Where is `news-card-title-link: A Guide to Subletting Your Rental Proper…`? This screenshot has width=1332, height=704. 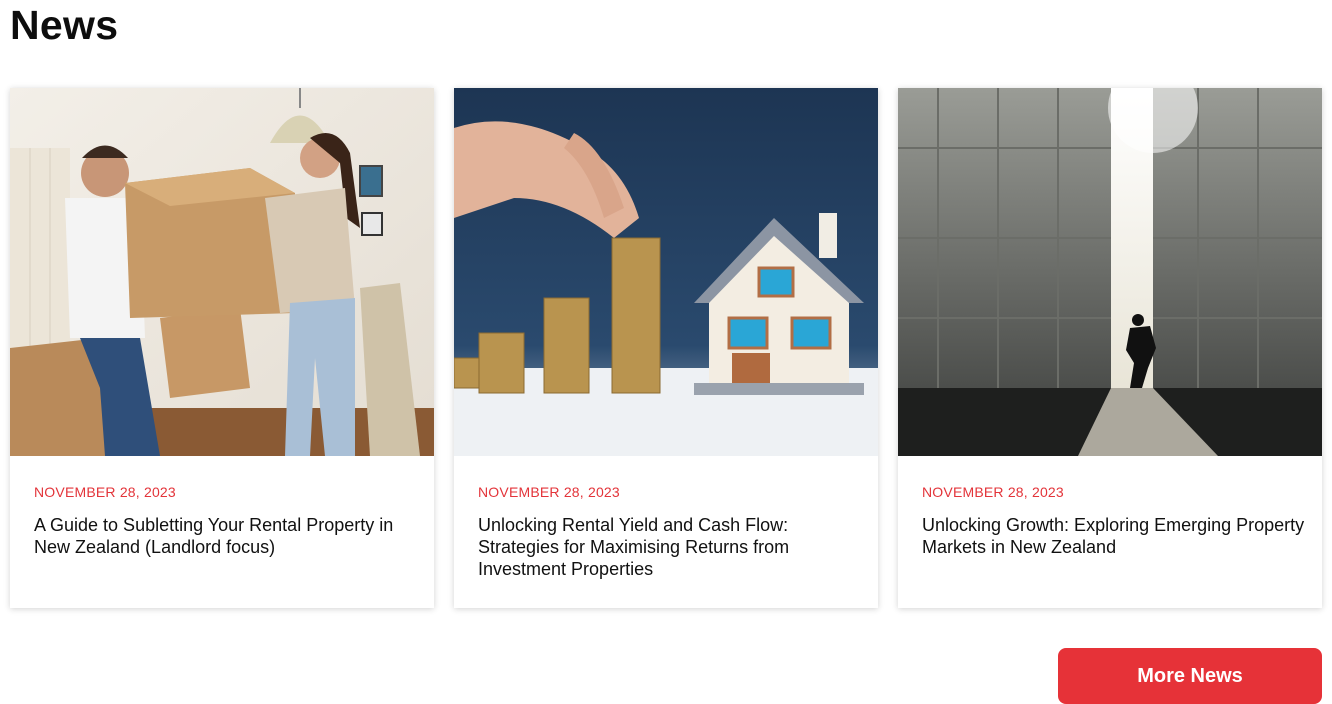
news-card-title-link: A Guide to Subletting Your Rental Proper… is located at coordinates (227, 536).